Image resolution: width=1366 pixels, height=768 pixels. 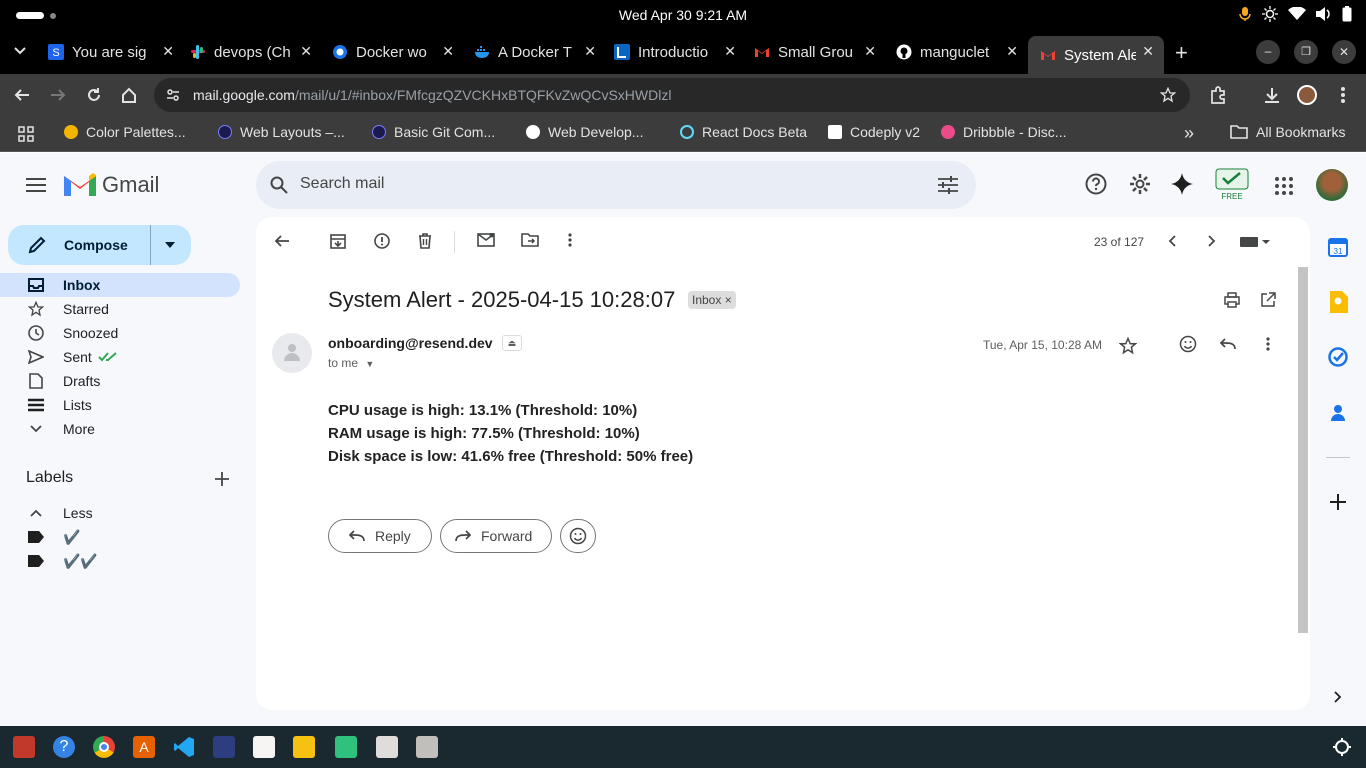 I want to click on compose-button: Compose, so click(x=99, y=245).